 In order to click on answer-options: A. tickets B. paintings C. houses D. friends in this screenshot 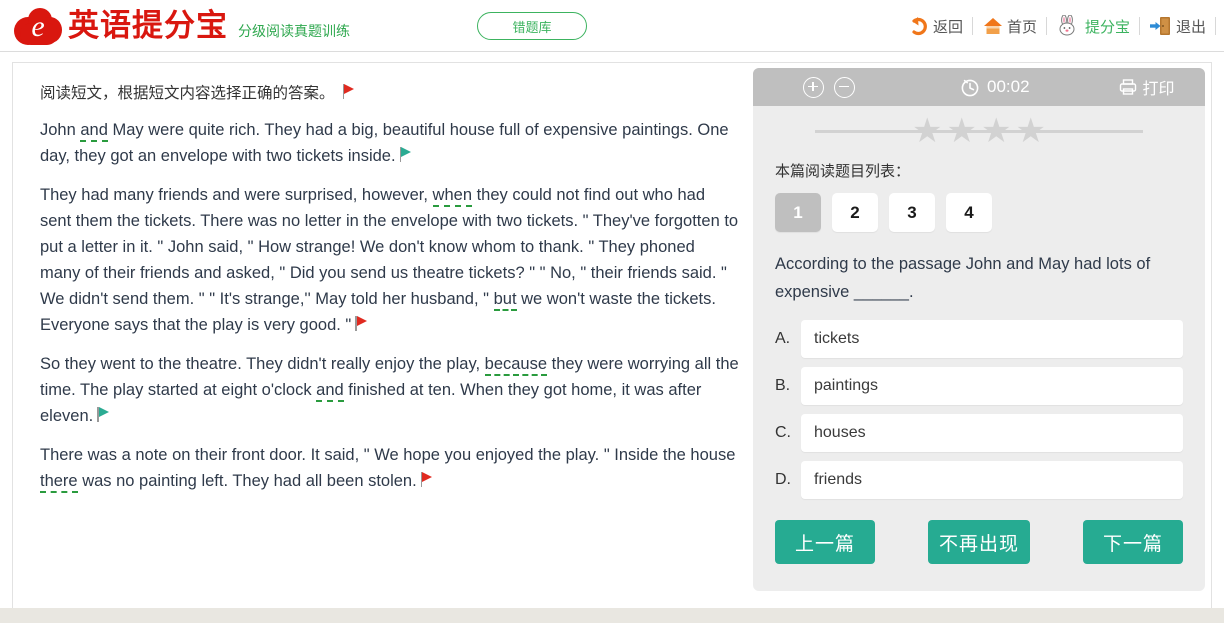, I will do `click(979, 409)`.